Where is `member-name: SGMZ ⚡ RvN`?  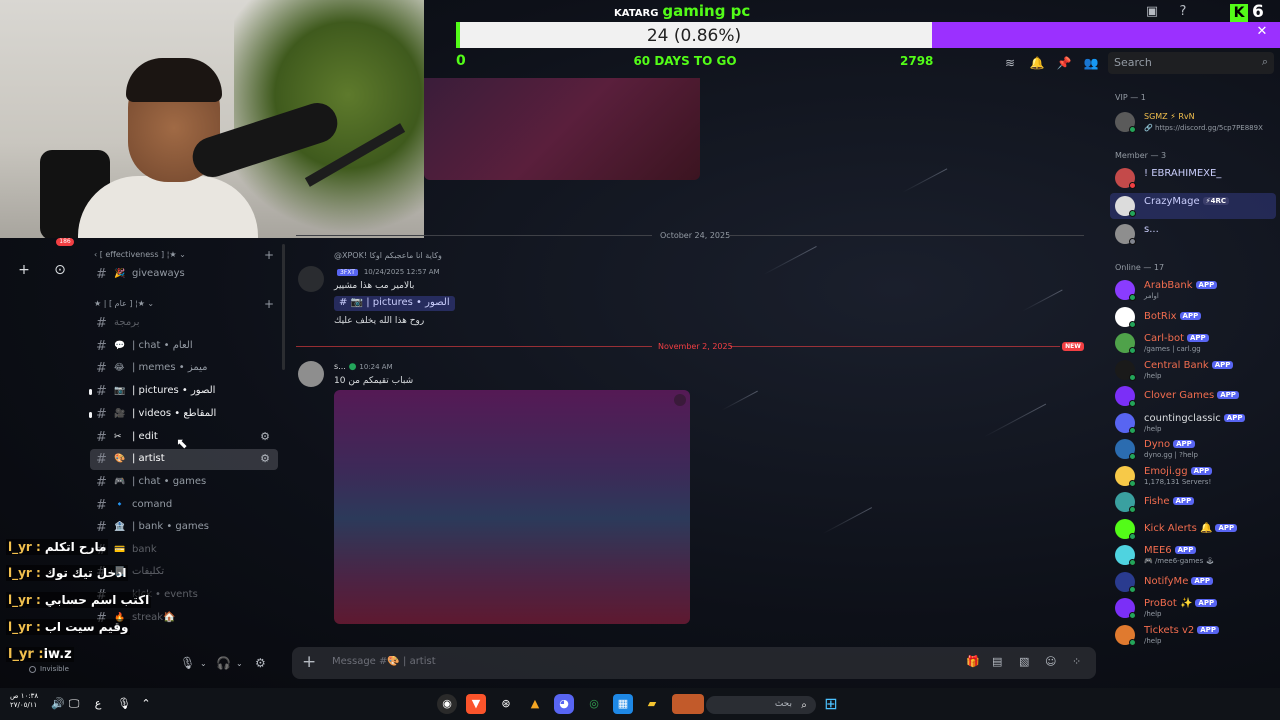
member-name: SGMZ ⚡ RvN is located at coordinates (1169, 116).